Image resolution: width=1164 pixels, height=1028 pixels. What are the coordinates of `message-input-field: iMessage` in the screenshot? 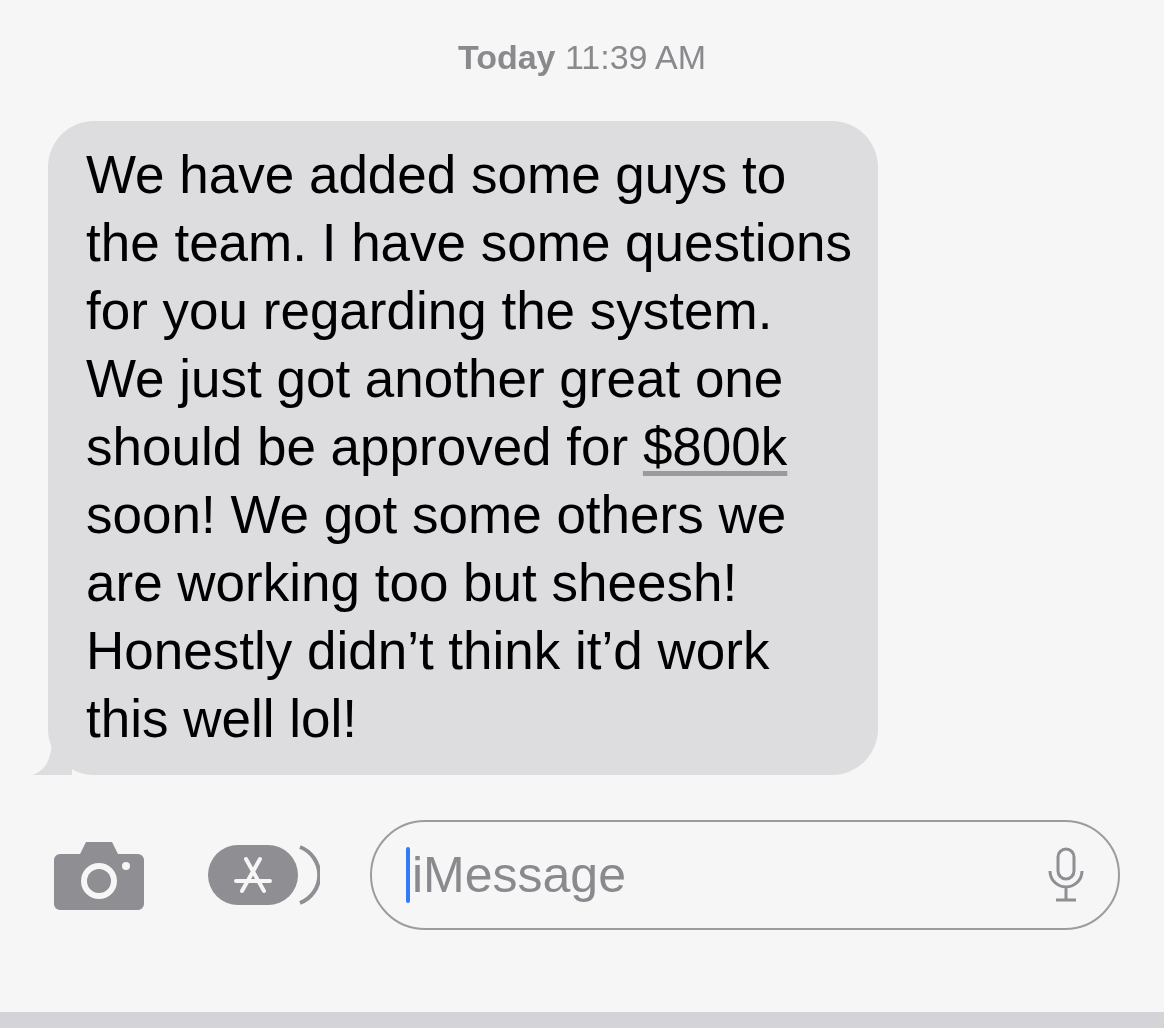 It's located at (745, 875).